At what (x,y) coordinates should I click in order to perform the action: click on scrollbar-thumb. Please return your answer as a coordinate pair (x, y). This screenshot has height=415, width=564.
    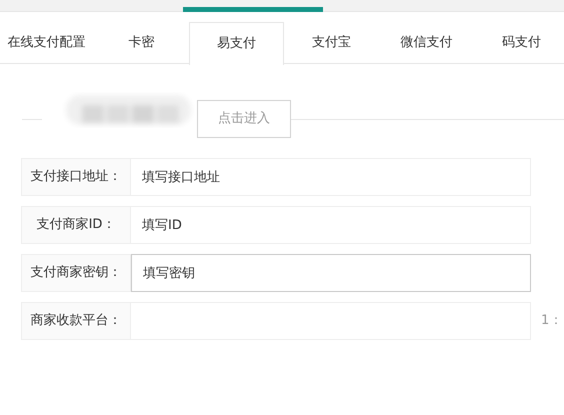
    Looking at the image, I should click on (253, 9).